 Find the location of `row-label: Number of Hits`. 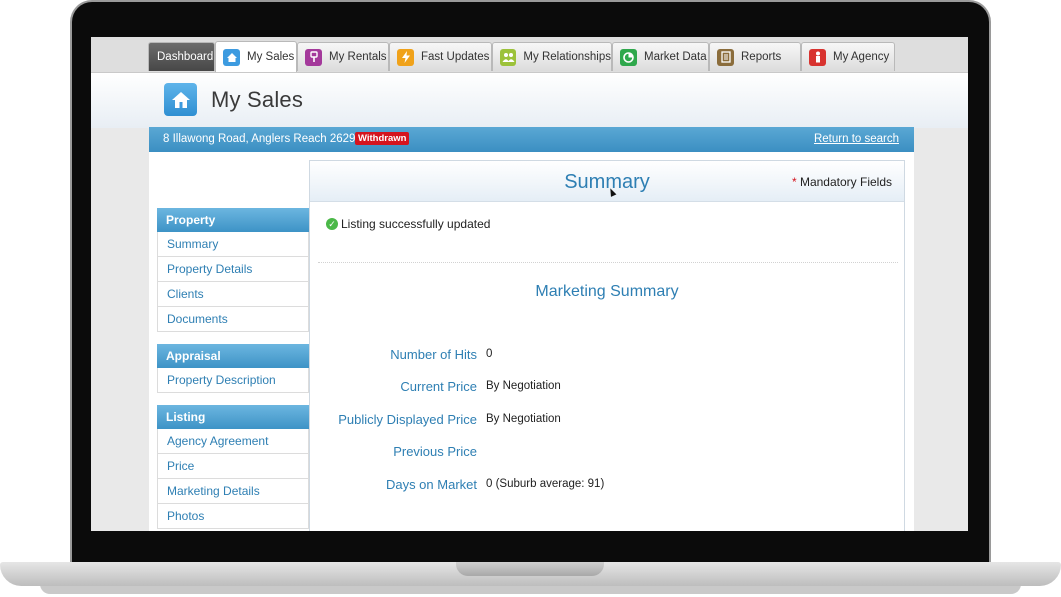

row-label: Number of Hits is located at coordinates (433, 354).